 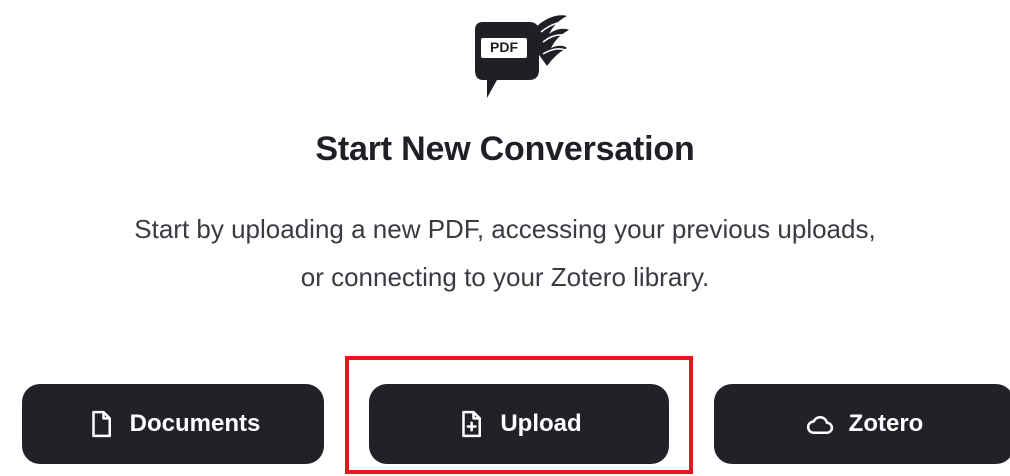 I want to click on page-title: Start New Conversation, so click(x=505, y=149).